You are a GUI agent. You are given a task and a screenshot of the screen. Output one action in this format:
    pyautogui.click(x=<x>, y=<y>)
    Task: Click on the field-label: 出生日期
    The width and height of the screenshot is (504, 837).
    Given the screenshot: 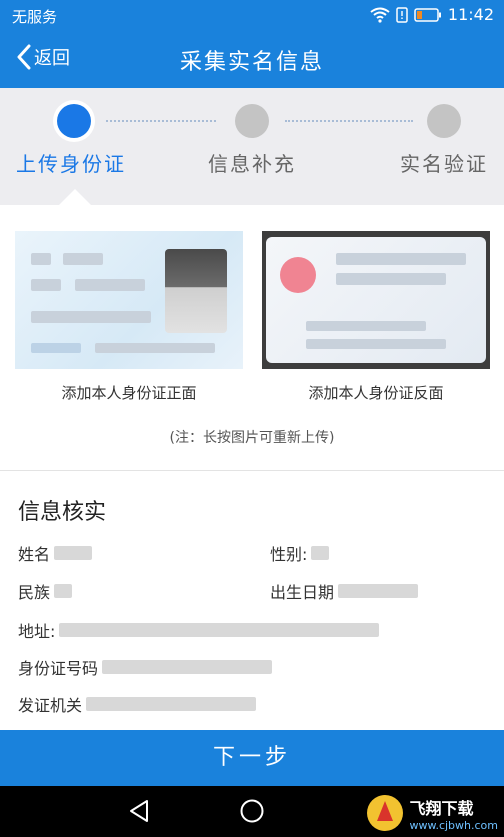 What is the action you would take?
    pyautogui.click(x=302, y=592)
    